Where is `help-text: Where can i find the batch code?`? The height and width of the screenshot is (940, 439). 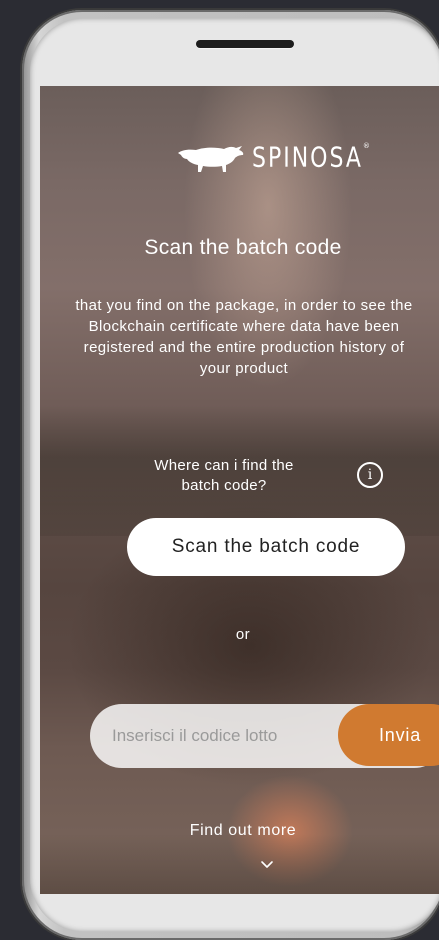 help-text: Where can i find the batch code? is located at coordinates (224, 475).